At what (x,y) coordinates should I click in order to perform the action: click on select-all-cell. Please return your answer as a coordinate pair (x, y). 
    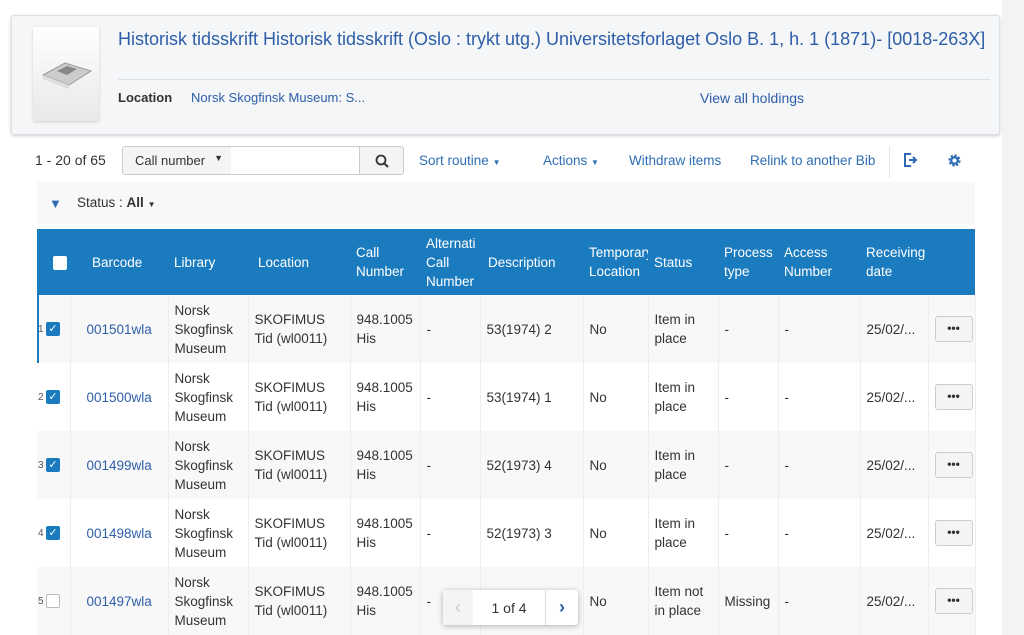
    Looking at the image, I should click on (53, 262).